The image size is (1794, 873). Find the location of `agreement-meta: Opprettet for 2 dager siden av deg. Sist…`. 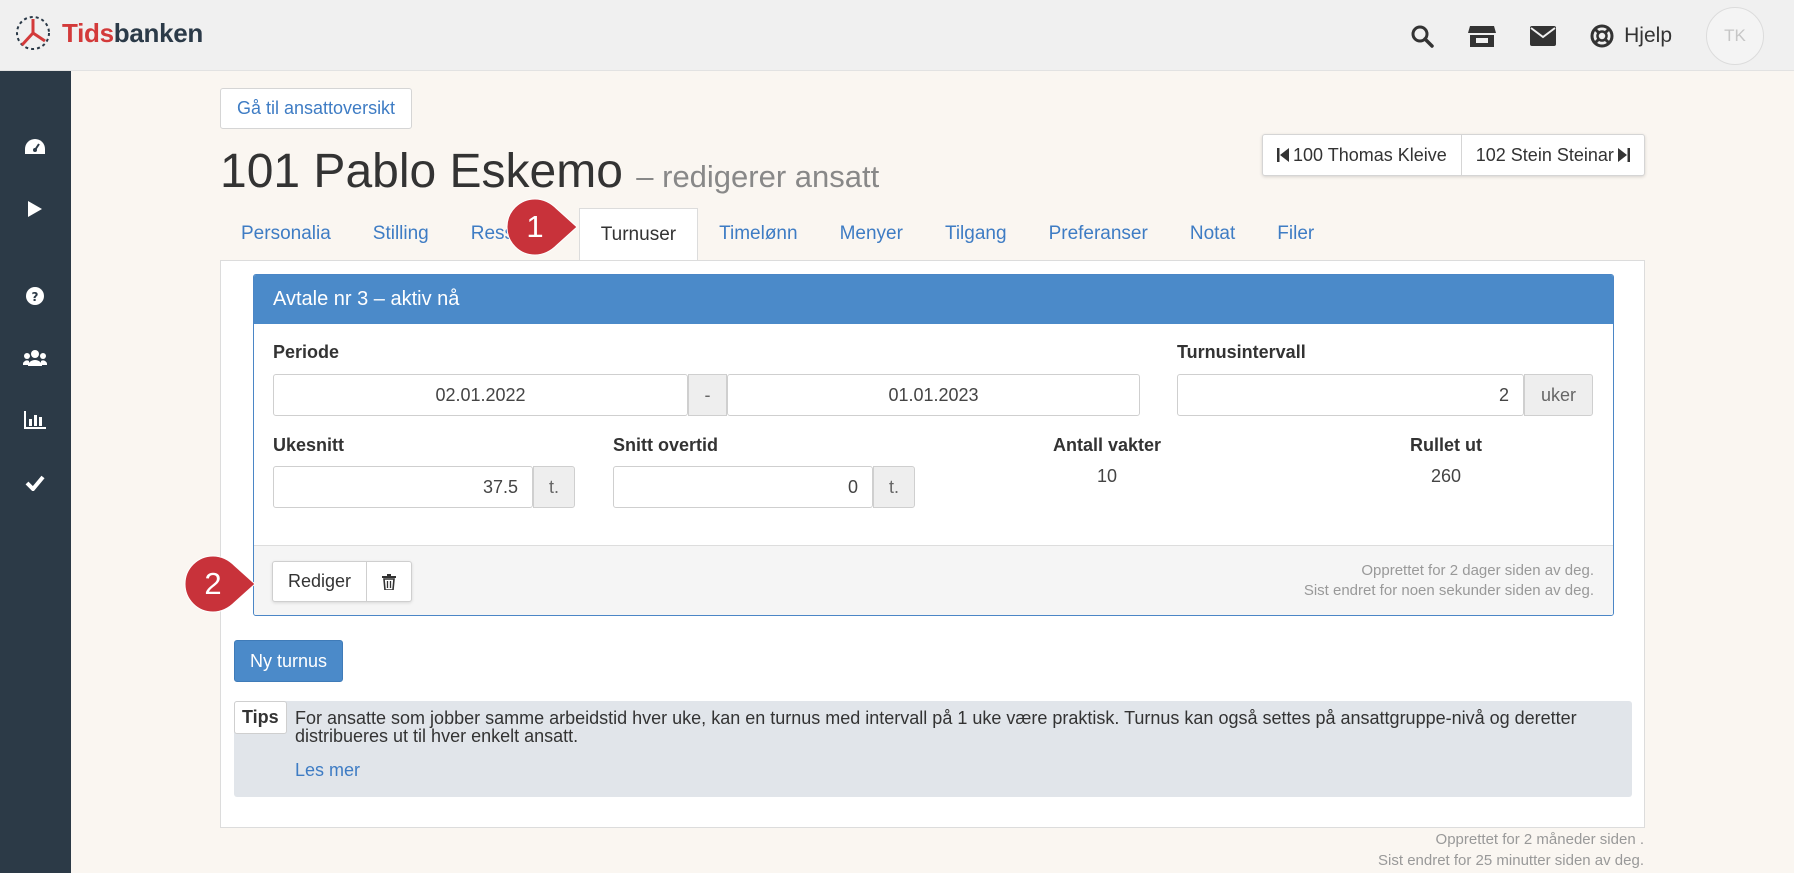

agreement-meta: Opprettet for 2 dager siden av deg. Sist… is located at coordinates (1449, 581).